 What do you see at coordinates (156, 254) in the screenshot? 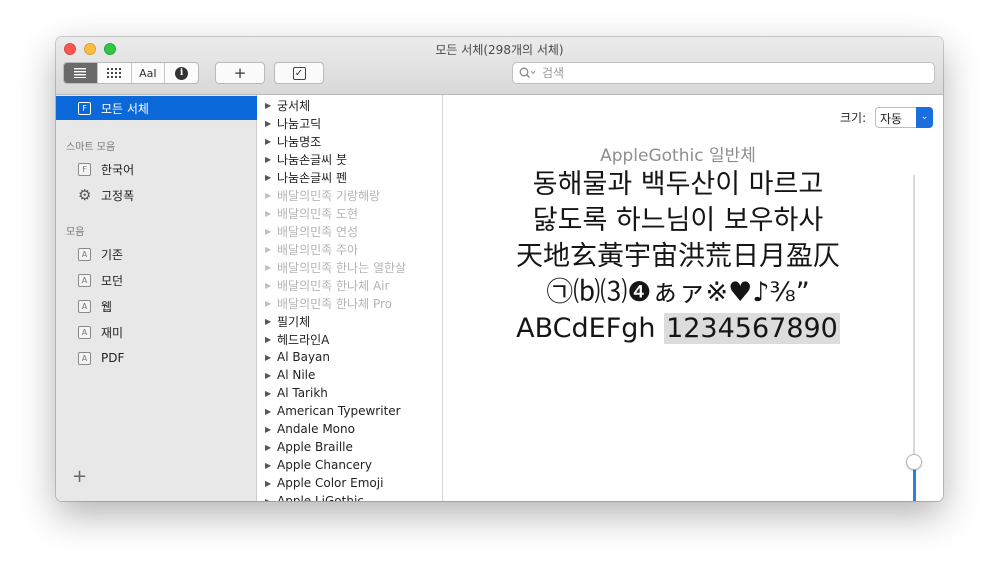
I see `sidebar-item-classic: A 기존` at bounding box center [156, 254].